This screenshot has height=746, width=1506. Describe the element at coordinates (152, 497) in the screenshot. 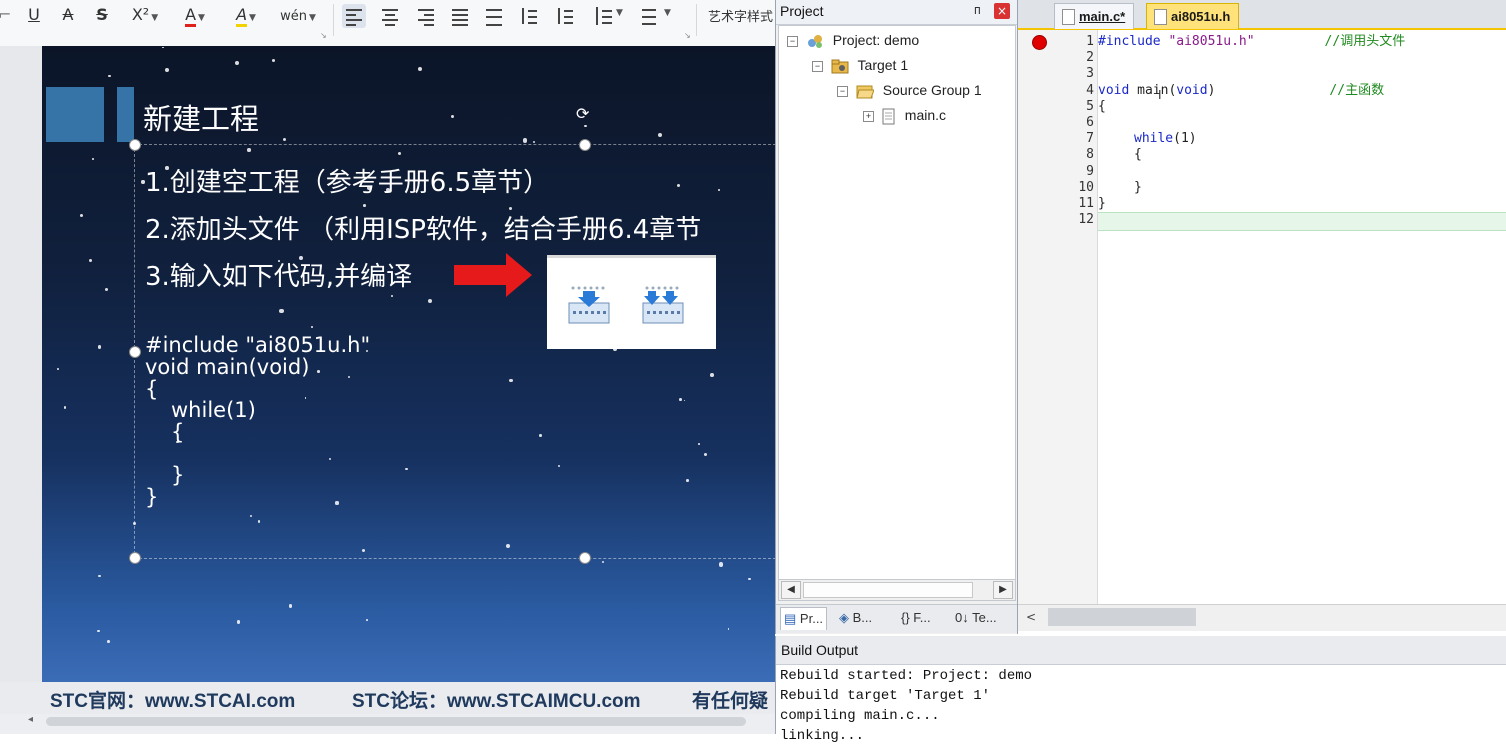

I see `code-line: }` at that location.